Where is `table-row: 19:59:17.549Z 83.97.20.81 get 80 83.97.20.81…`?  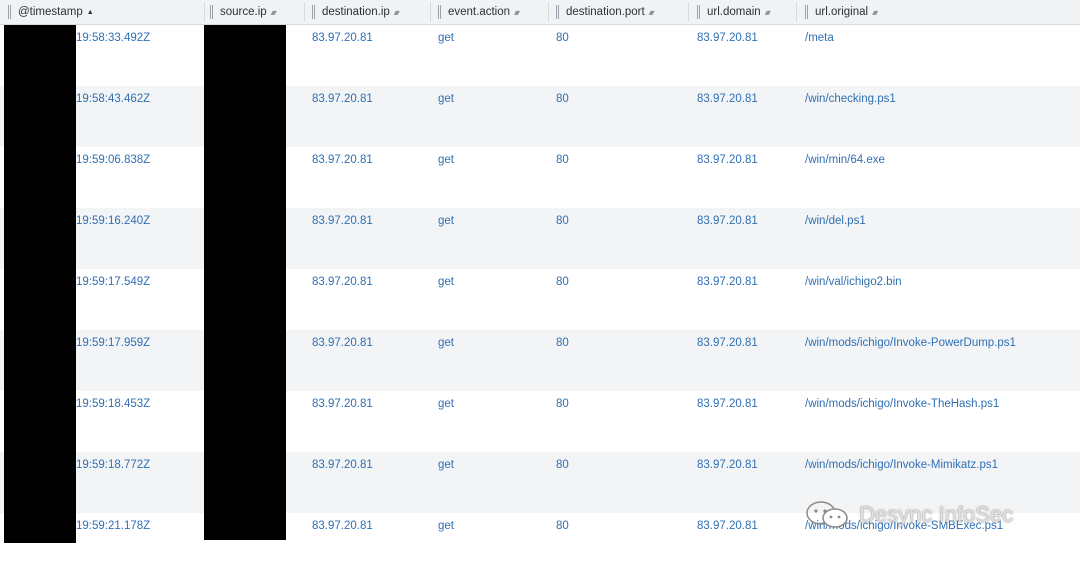 table-row: 19:59:17.549Z 83.97.20.81 get 80 83.97.20.81… is located at coordinates (540, 299).